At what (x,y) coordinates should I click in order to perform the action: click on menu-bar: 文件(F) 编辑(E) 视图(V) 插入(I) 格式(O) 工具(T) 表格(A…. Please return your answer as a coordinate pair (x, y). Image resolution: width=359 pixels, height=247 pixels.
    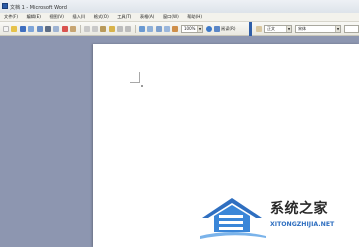
    Looking at the image, I should click on (179, 17).